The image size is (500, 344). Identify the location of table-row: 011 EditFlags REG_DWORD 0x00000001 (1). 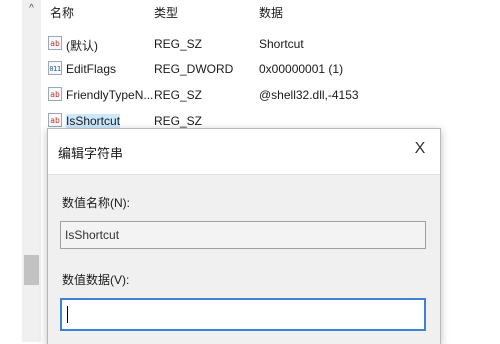
(273, 70).